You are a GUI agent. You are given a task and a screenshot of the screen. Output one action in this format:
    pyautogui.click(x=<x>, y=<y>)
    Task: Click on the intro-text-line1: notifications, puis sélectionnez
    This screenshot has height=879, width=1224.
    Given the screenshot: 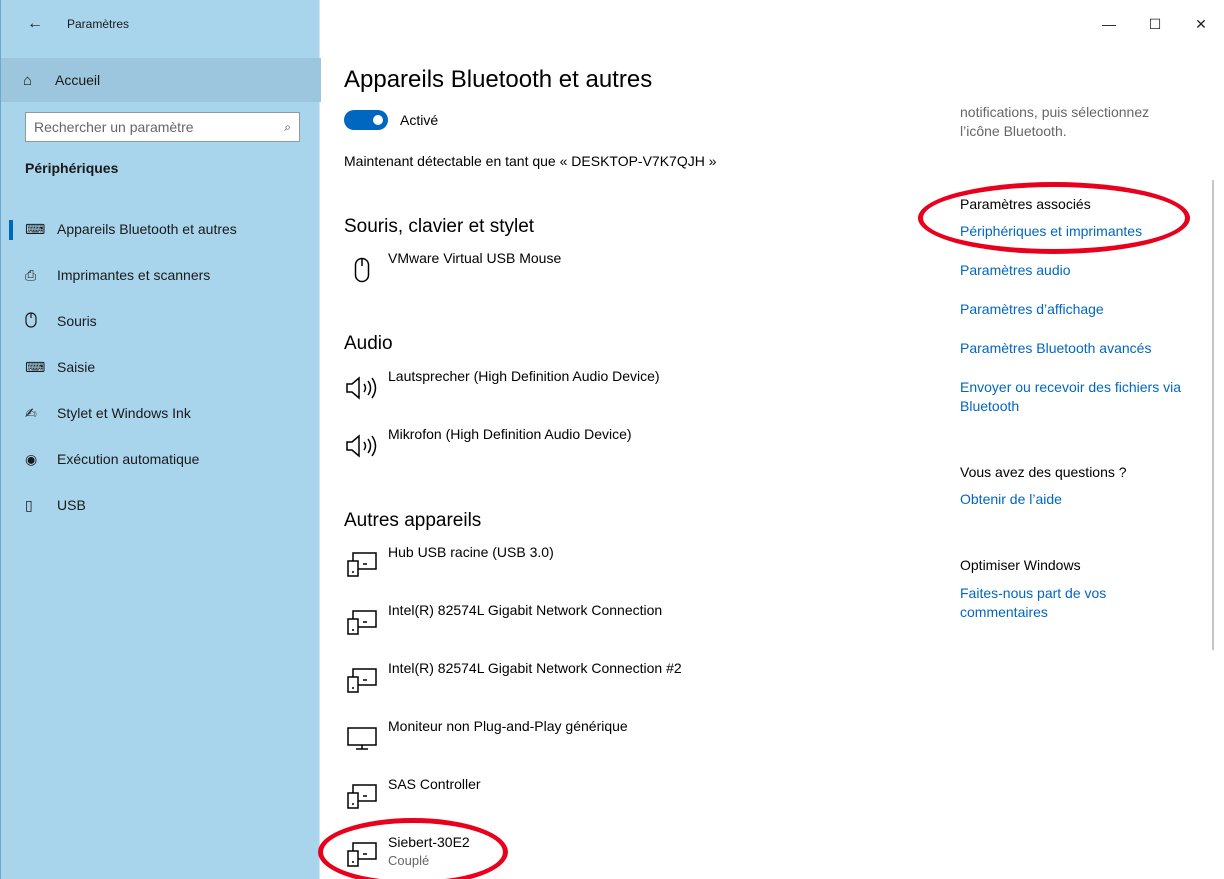 What is the action you would take?
    pyautogui.click(x=1055, y=112)
    